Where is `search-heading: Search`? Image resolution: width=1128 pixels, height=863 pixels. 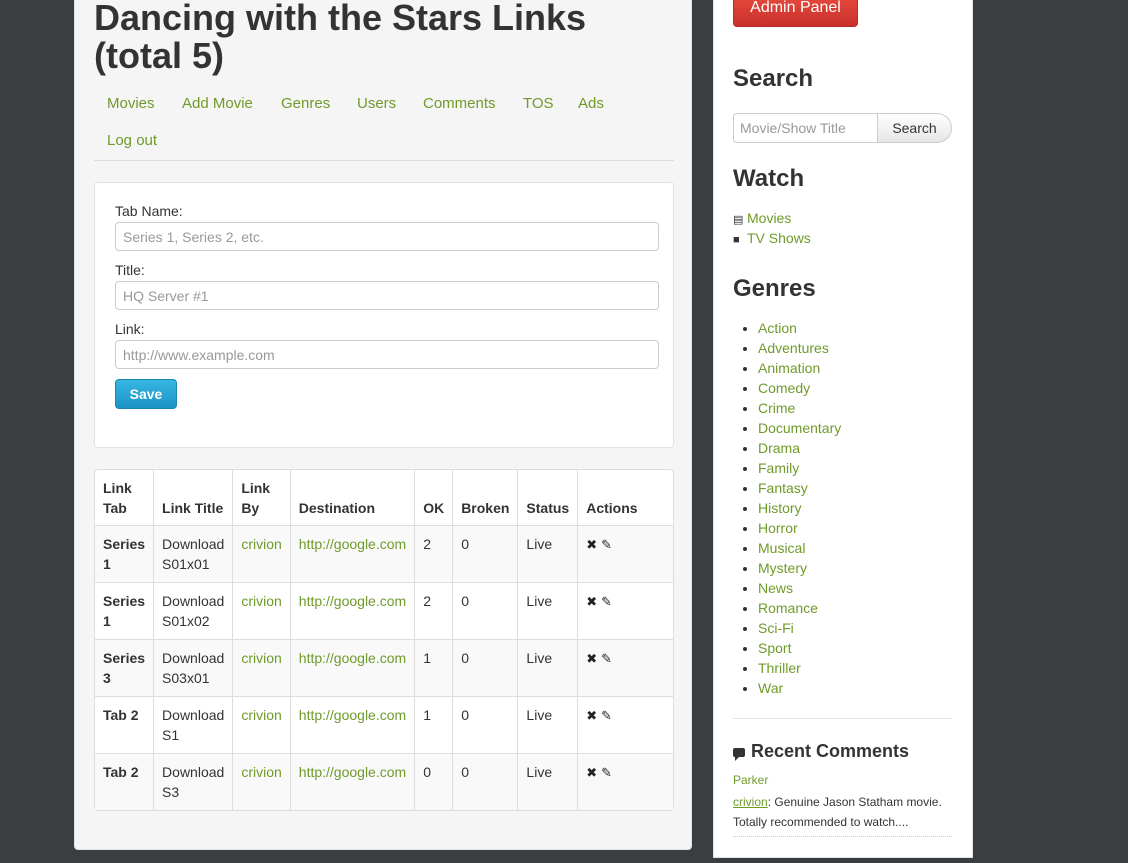
search-heading: Search is located at coordinates (773, 78).